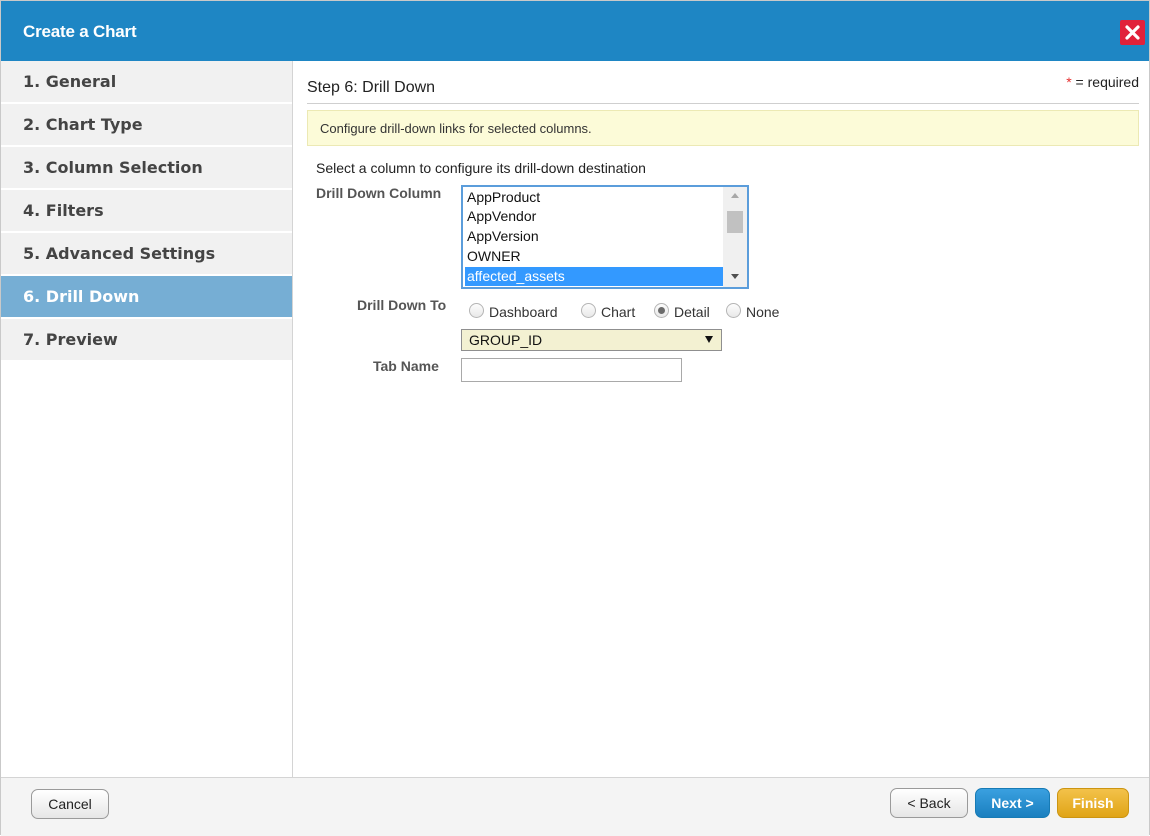 The width and height of the screenshot is (1150, 836). What do you see at coordinates (588, 310) in the screenshot?
I see `radio-chart` at bounding box center [588, 310].